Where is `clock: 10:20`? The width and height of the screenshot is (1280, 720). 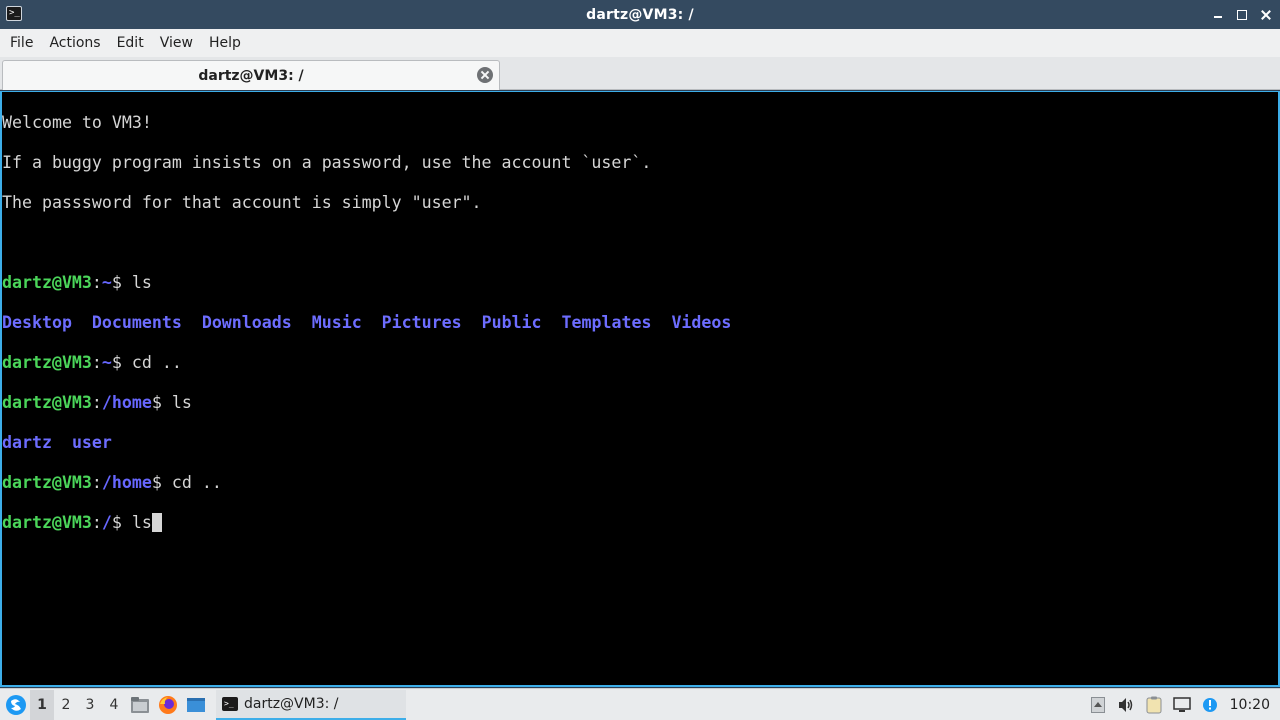 clock: 10:20 is located at coordinates (1252, 705).